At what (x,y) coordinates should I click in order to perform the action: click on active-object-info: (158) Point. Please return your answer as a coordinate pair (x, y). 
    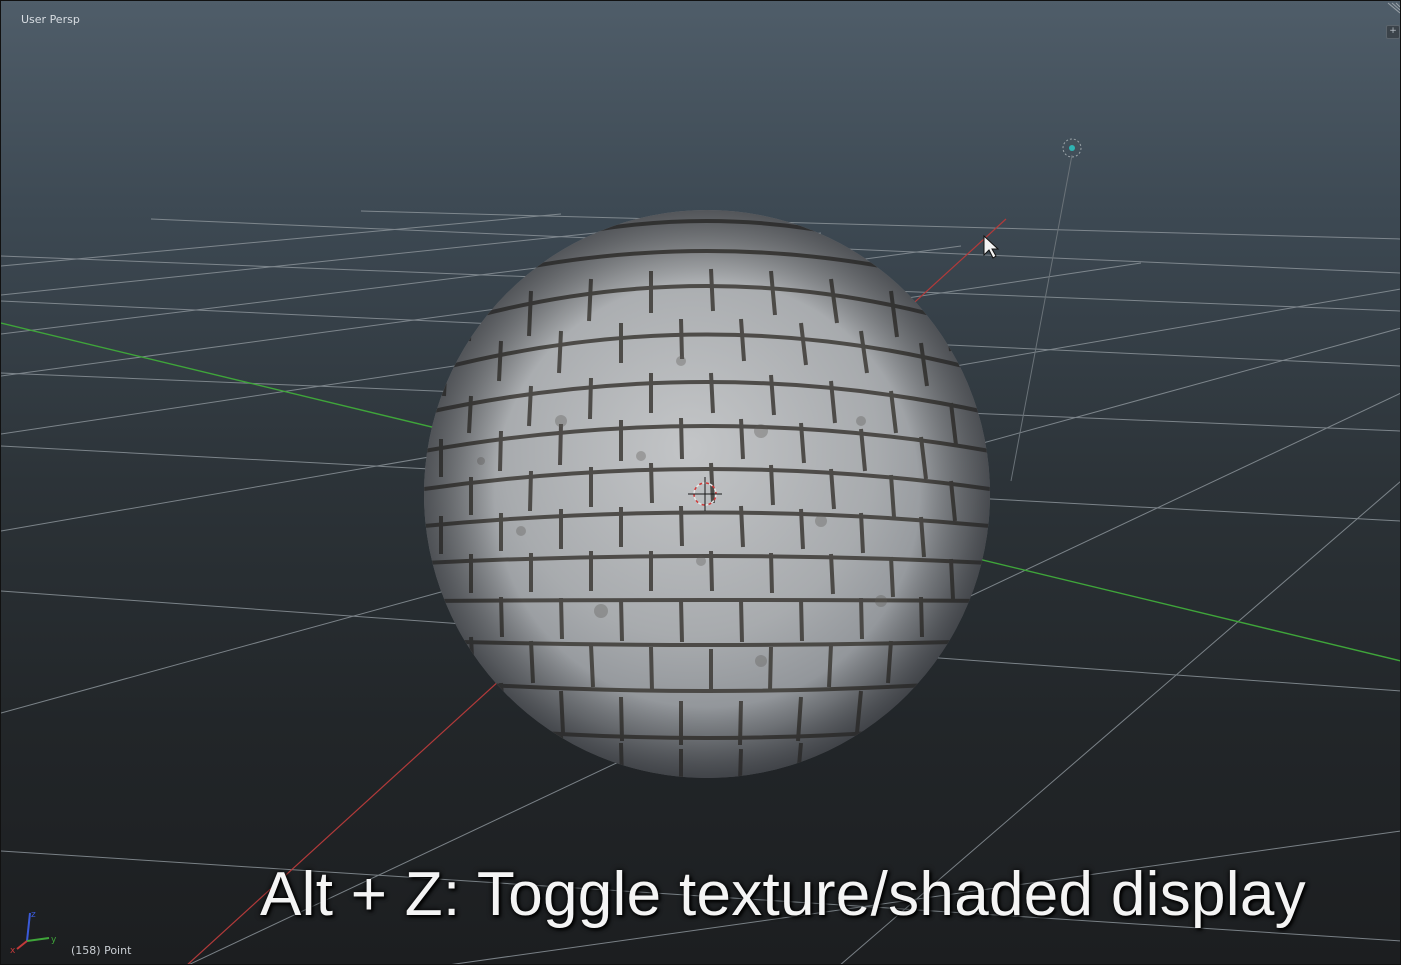
    Looking at the image, I should click on (101, 950).